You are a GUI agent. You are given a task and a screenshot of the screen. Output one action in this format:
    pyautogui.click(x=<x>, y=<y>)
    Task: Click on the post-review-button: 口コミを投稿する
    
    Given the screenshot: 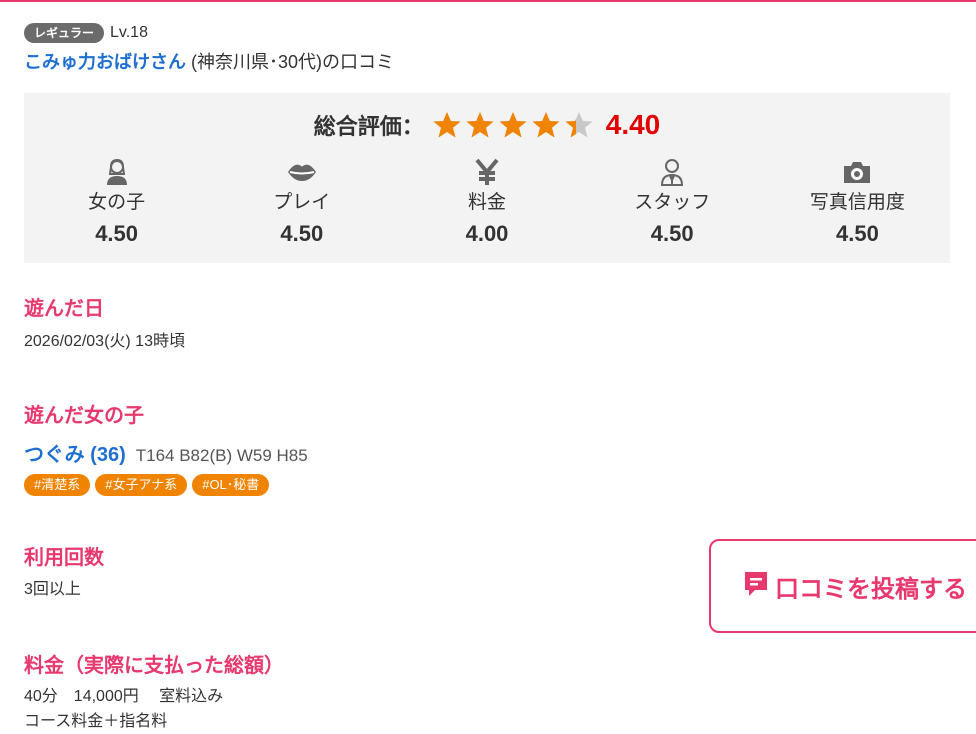 What is the action you would take?
    pyautogui.click(x=842, y=586)
    